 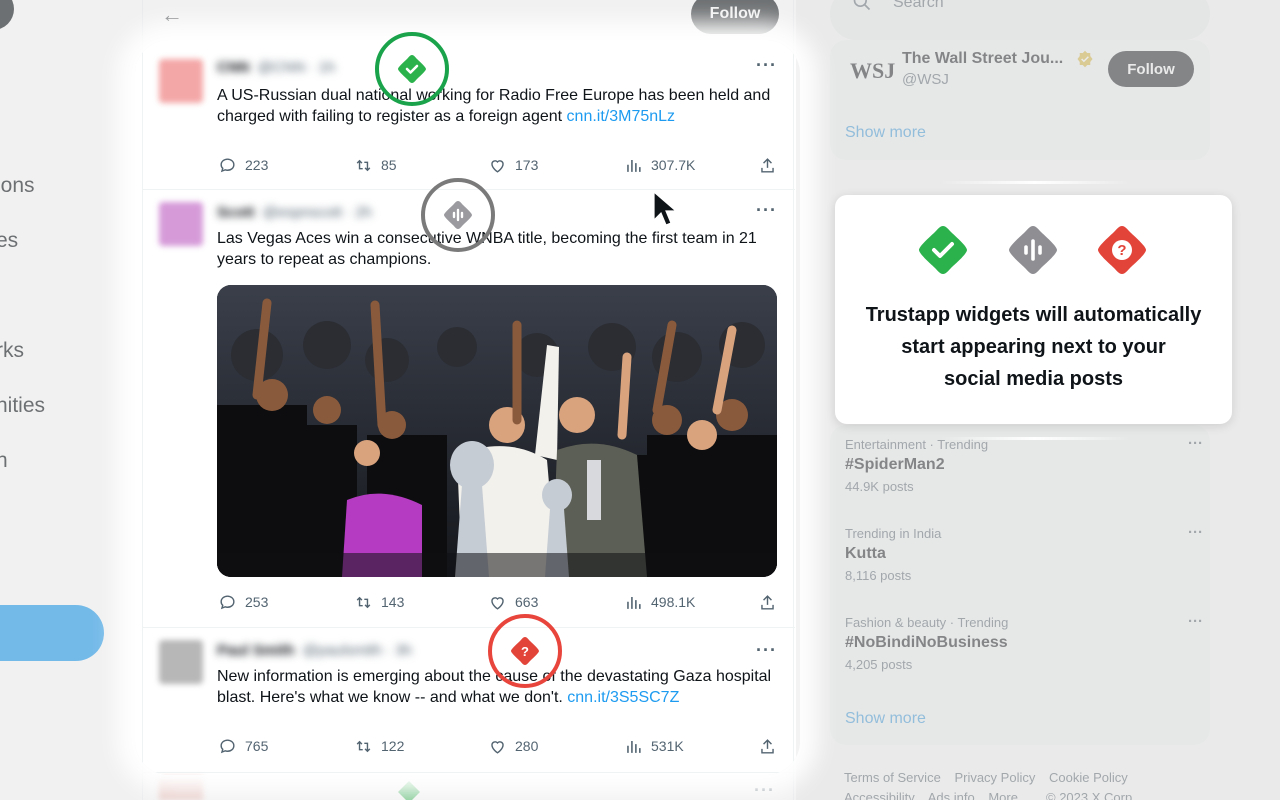 I want to click on trust-badge-ring-questionable: ?, so click(x=525, y=651).